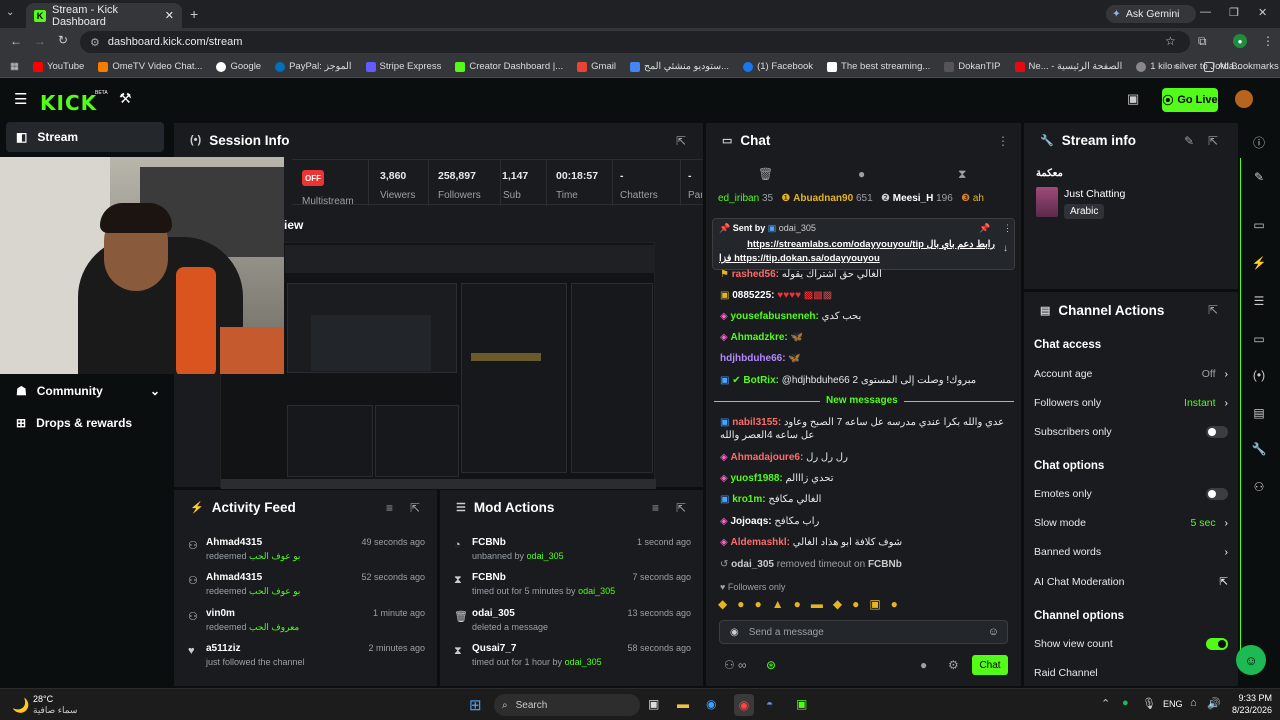 The image size is (1280, 720). I want to click on edge-icon: ◉, so click(711, 704).